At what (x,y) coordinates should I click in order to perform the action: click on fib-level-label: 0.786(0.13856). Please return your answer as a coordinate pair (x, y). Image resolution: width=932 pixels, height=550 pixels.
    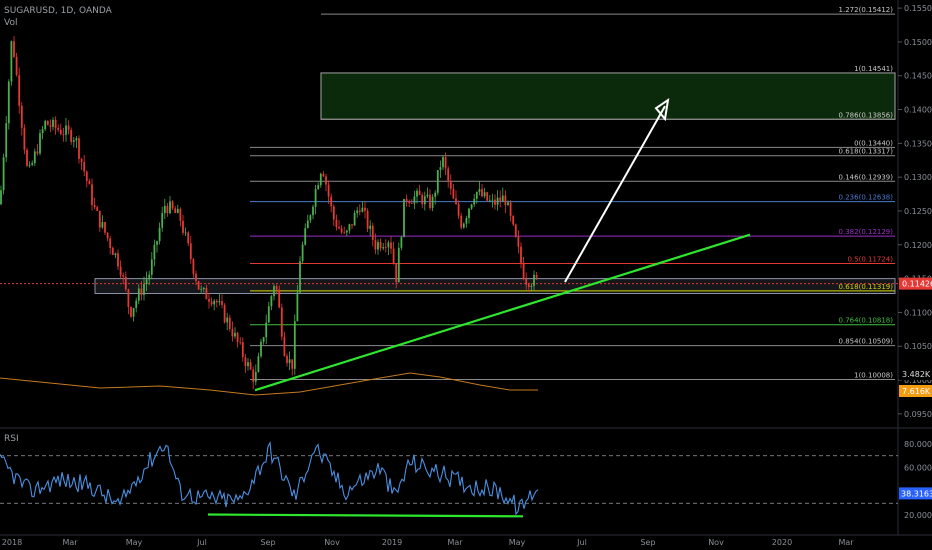
    Looking at the image, I should click on (866, 115).